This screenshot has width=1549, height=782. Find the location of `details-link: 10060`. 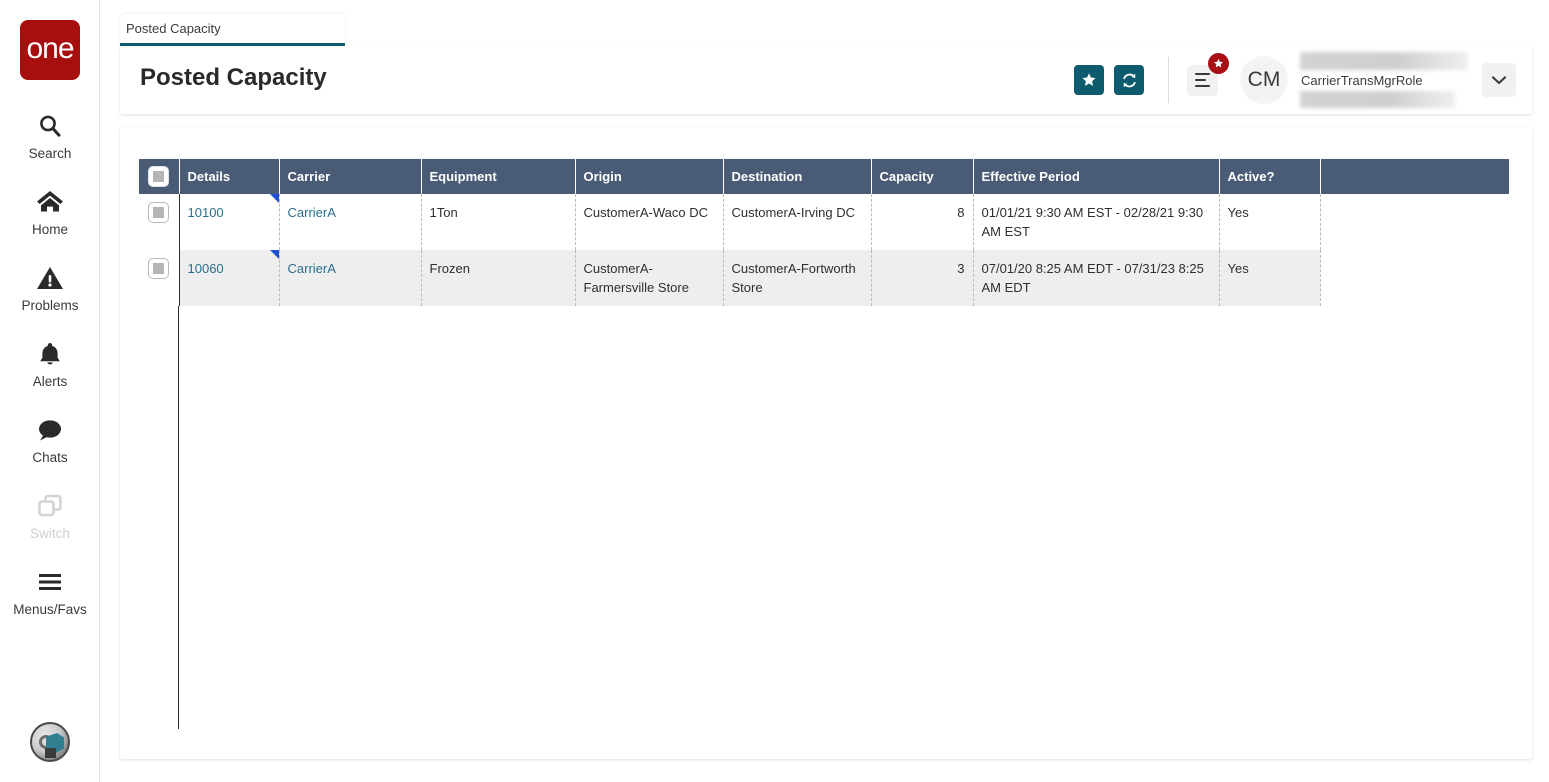

details-link: 10060 is located at coordinates (206, 268).